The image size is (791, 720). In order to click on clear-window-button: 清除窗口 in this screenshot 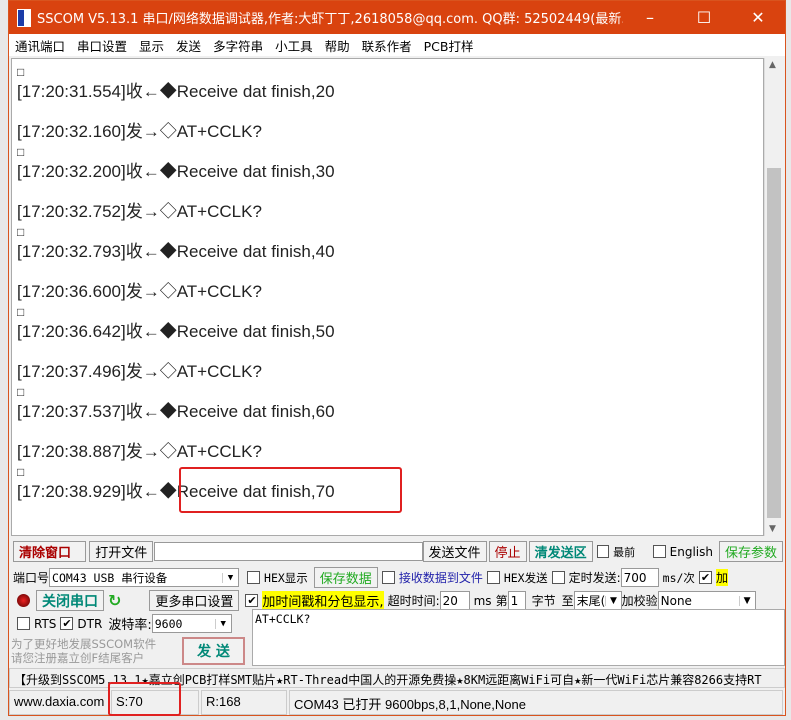, I will do `click(50, 551)`.